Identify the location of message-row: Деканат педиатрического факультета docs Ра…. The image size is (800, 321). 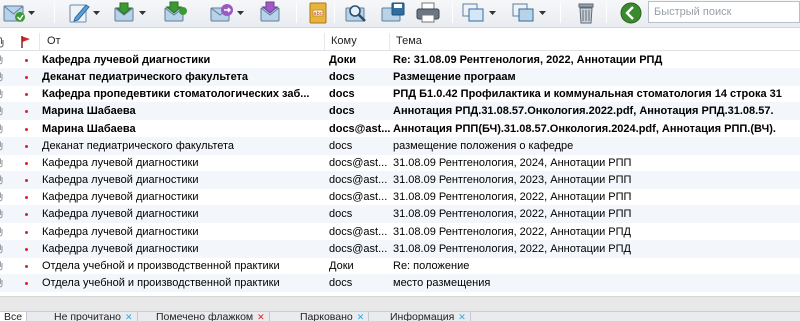
(400, 77).